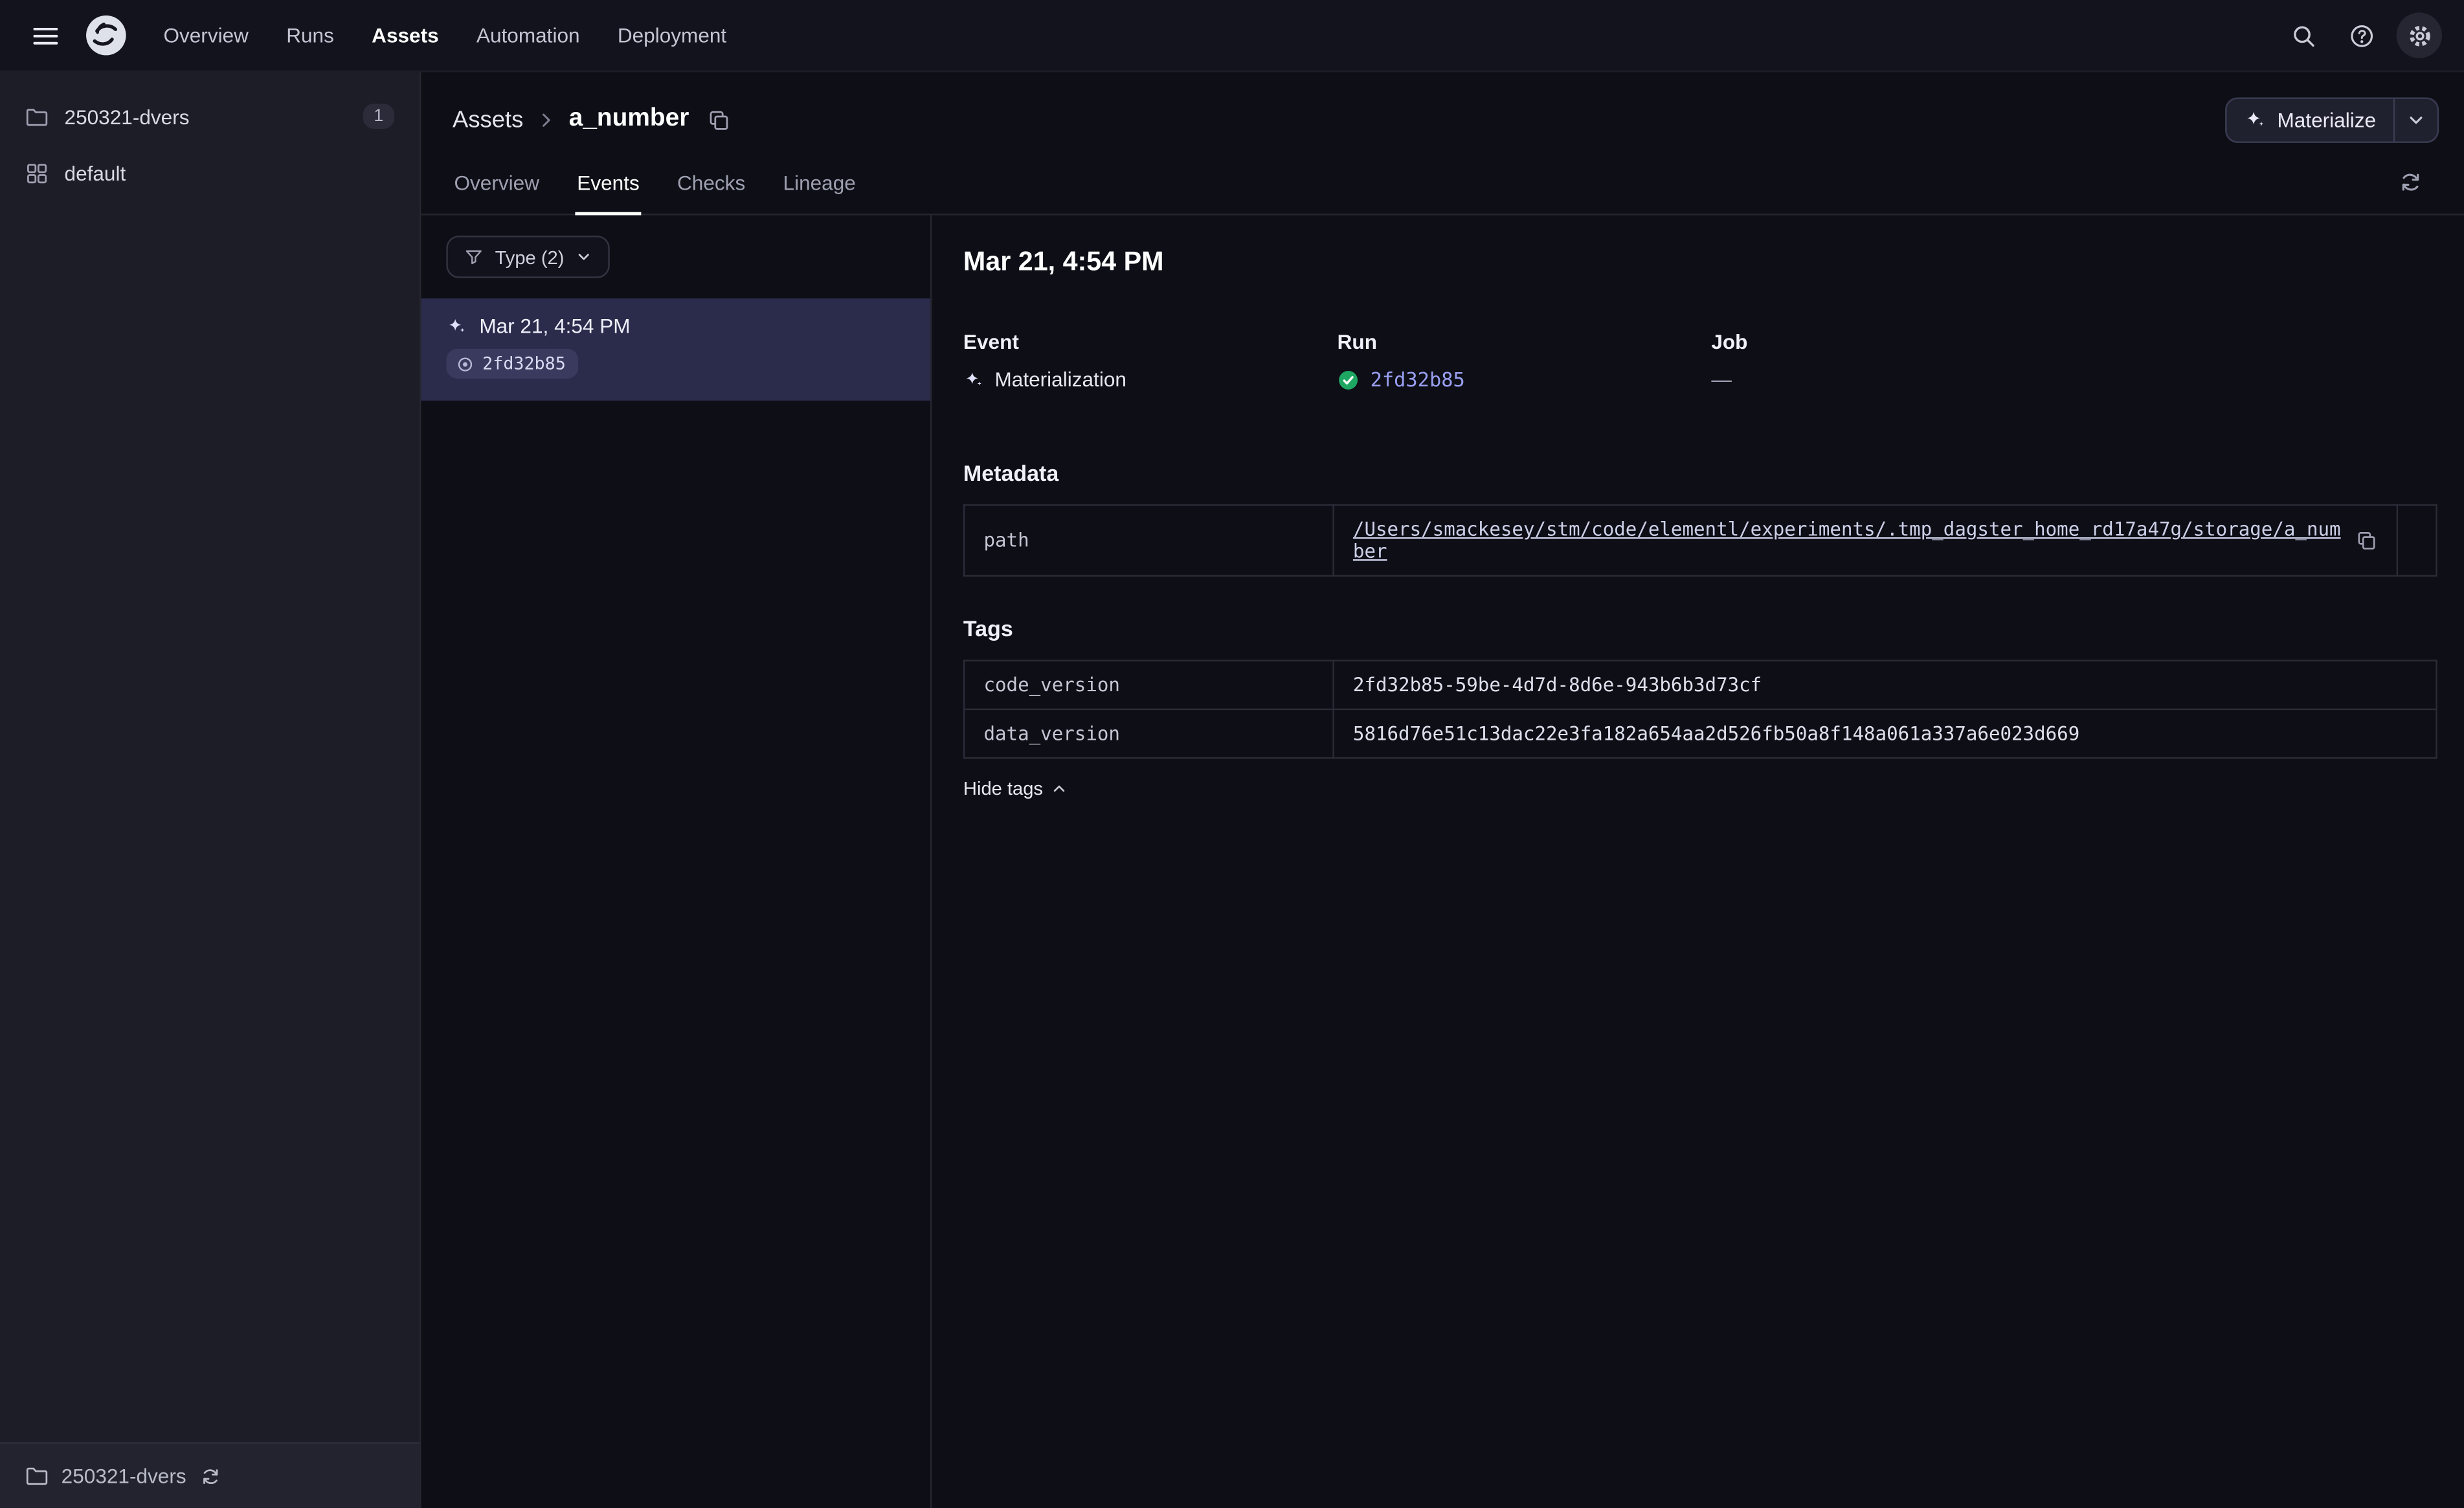 The height and width of the screenshot is (1508, 2464). What do you see at coordinates (1729, 341) in the screenshot?
I see `job-column-label: Job` at bounding box center [1729, 341].